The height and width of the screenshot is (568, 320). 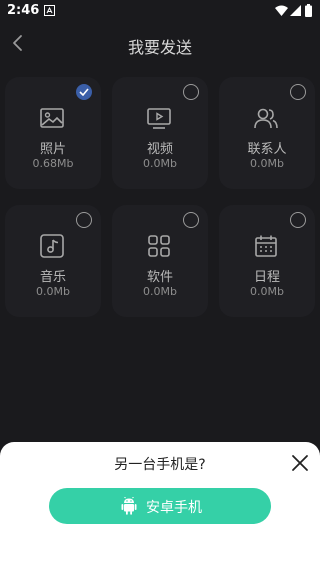 What do you see at coordinates (281, 10) in the screenshot?
I see `wifi-icon` at bounding box center [281, 10].